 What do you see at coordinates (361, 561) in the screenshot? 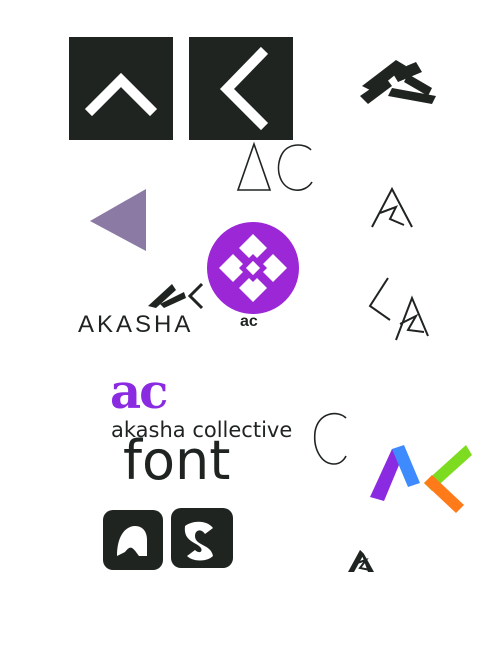
I see `small-a-mark-icon` at bounding box center [361, 561].